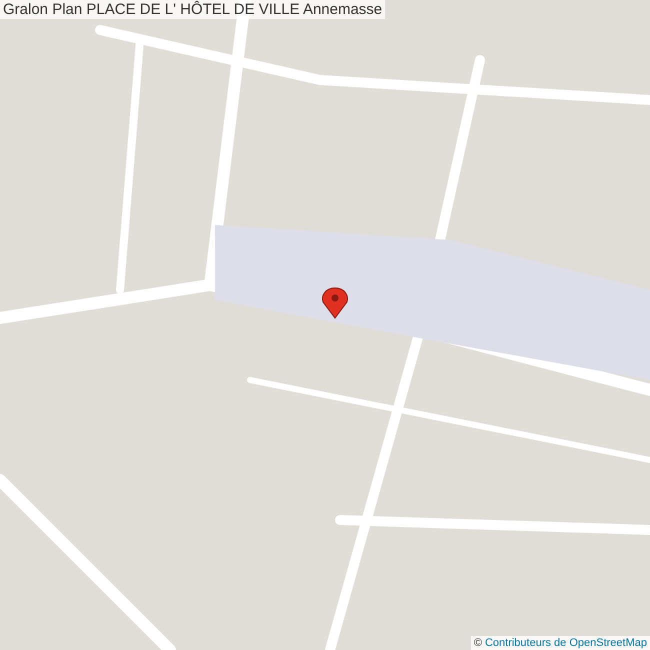  Describe the element at coordinates (335, 303) in the screenshot. I see `map-pin-icon` at that location.